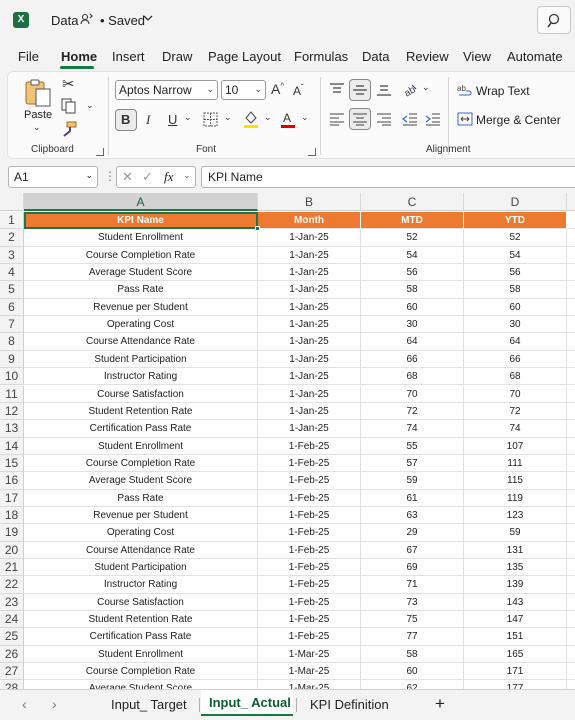  What do you see at coordinates (128, 56) in the screenshot?
I see `tab-insert: Insert` at bounding box center [128, 56].